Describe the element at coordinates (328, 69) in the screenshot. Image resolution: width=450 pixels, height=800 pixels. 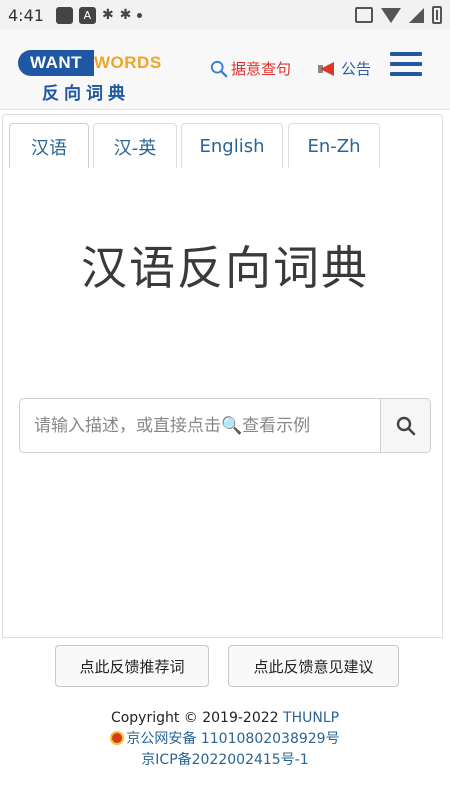
I see `megaphone-icon` at that location.